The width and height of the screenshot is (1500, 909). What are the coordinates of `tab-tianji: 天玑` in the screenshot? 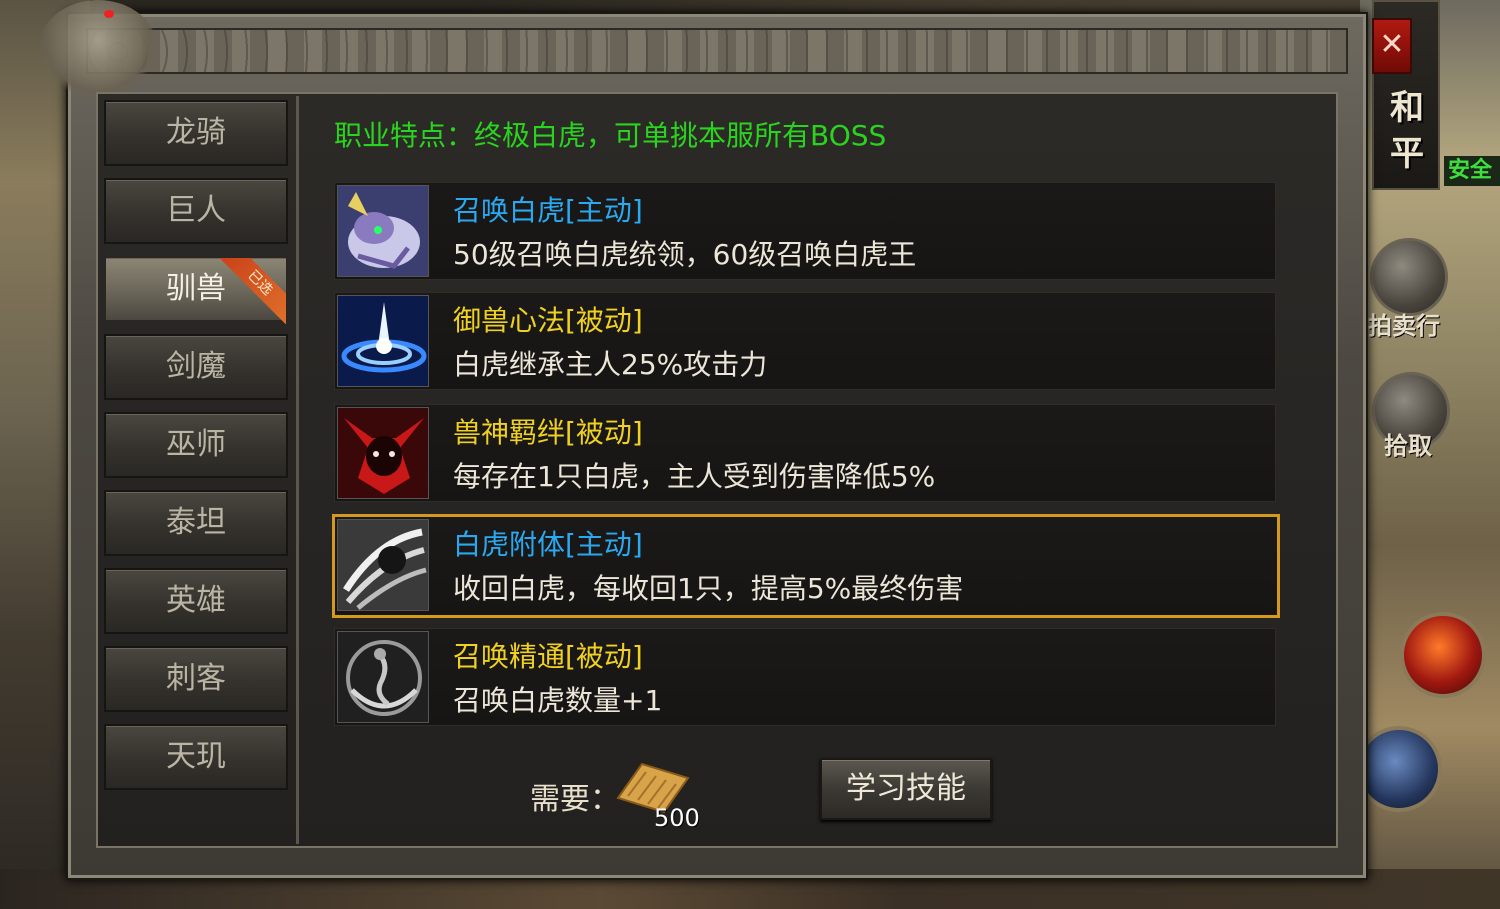 It's located at (196, 757).